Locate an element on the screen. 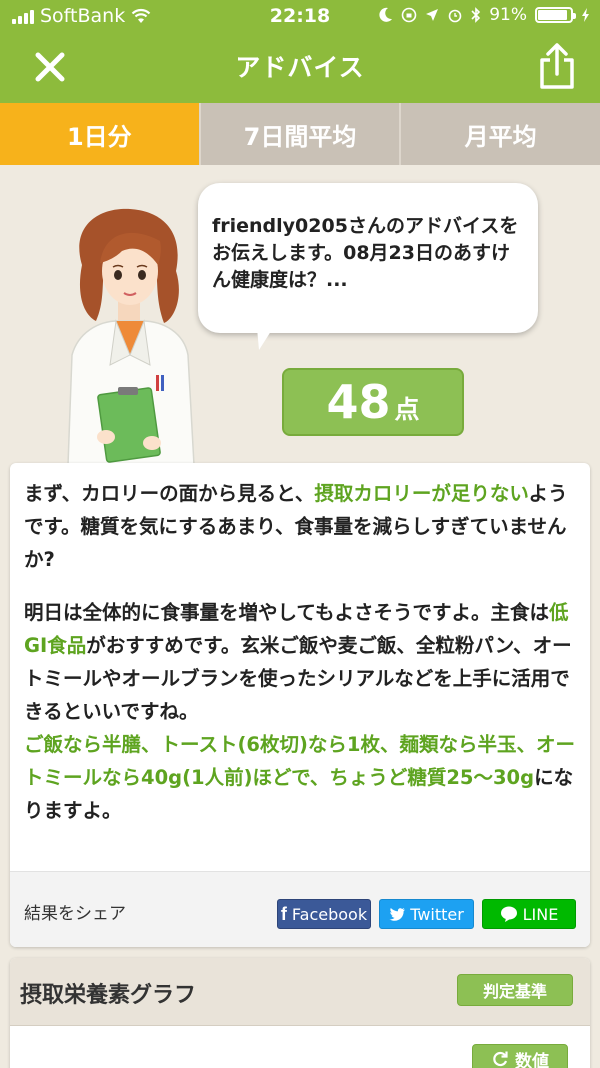 The image size is (600, 1068). nutrient-graph-title: 摂取栄養素グラフ is located at coordinates (108, 995).